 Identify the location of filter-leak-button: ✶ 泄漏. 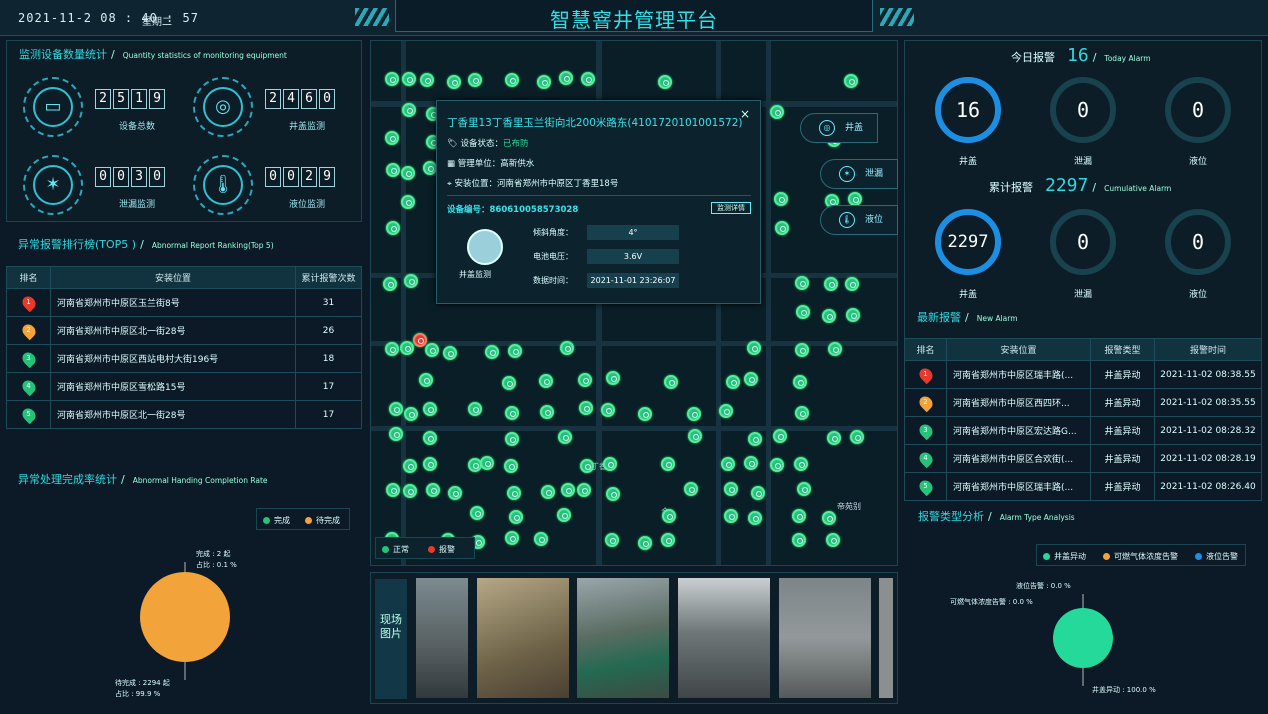
(859, 174).